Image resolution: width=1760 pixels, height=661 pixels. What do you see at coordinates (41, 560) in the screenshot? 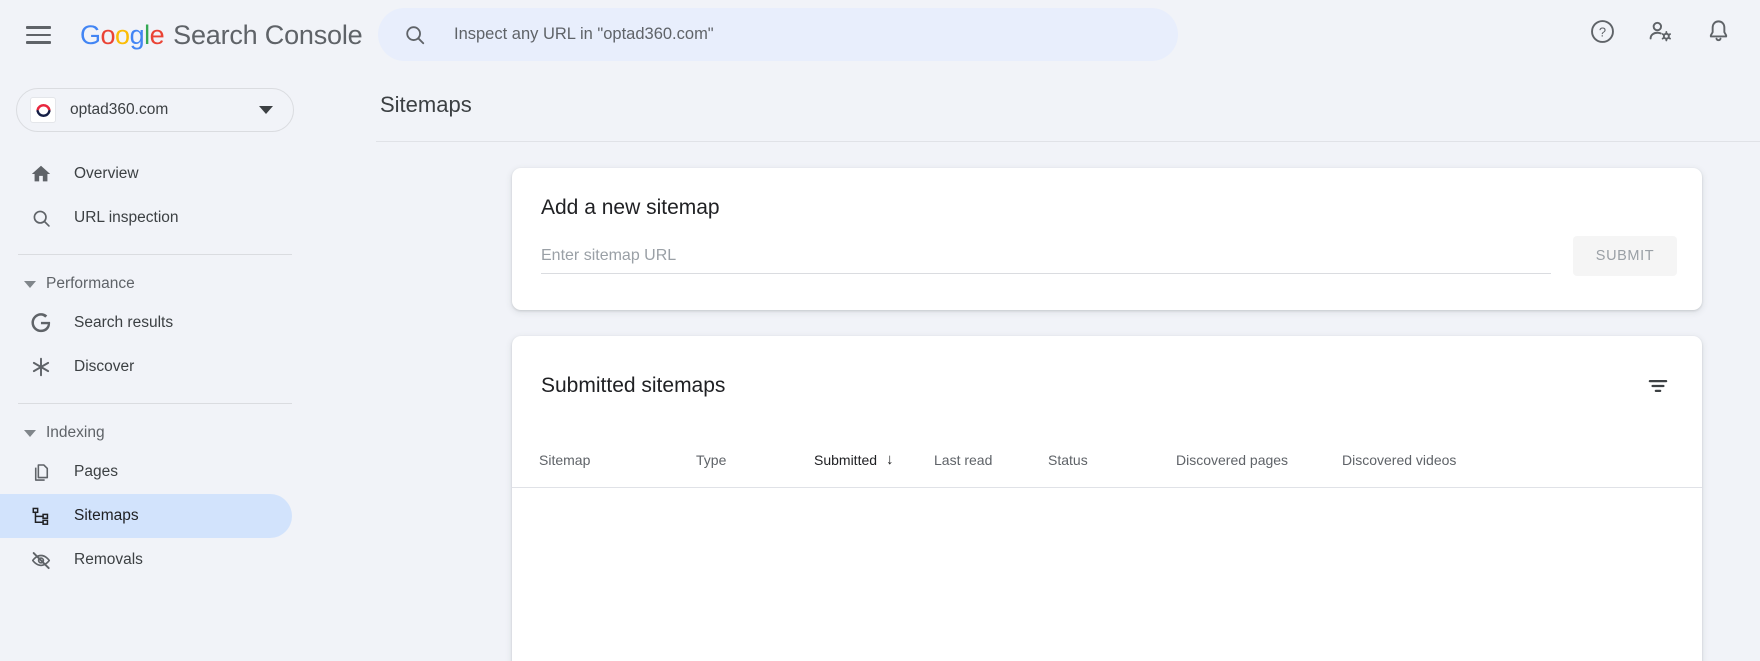
I see `eye-off-icon` at bounding box center [41, 560].